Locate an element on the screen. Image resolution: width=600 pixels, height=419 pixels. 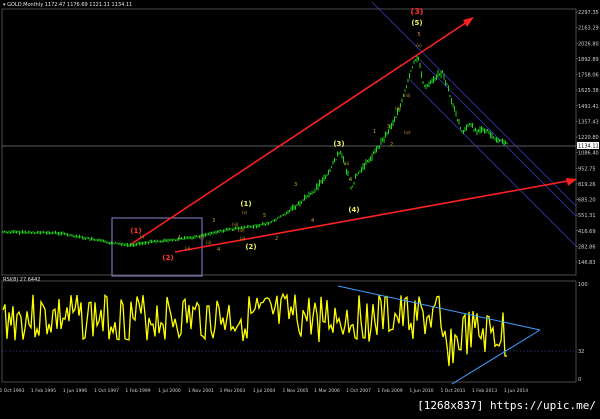
time-axis-label: 1 Feb 1995 is located at coordinates (43, 391).